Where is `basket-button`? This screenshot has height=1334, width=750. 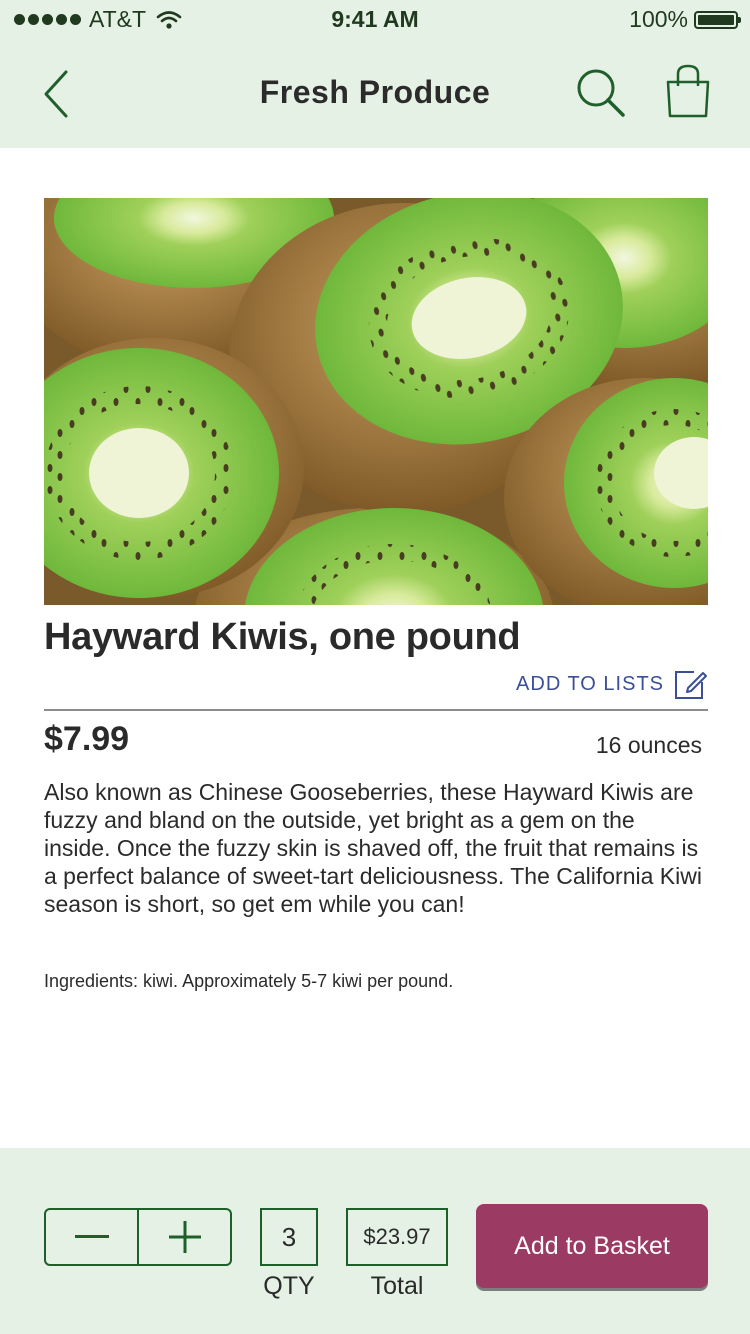
basket-button is located at coordinates (688, 91).